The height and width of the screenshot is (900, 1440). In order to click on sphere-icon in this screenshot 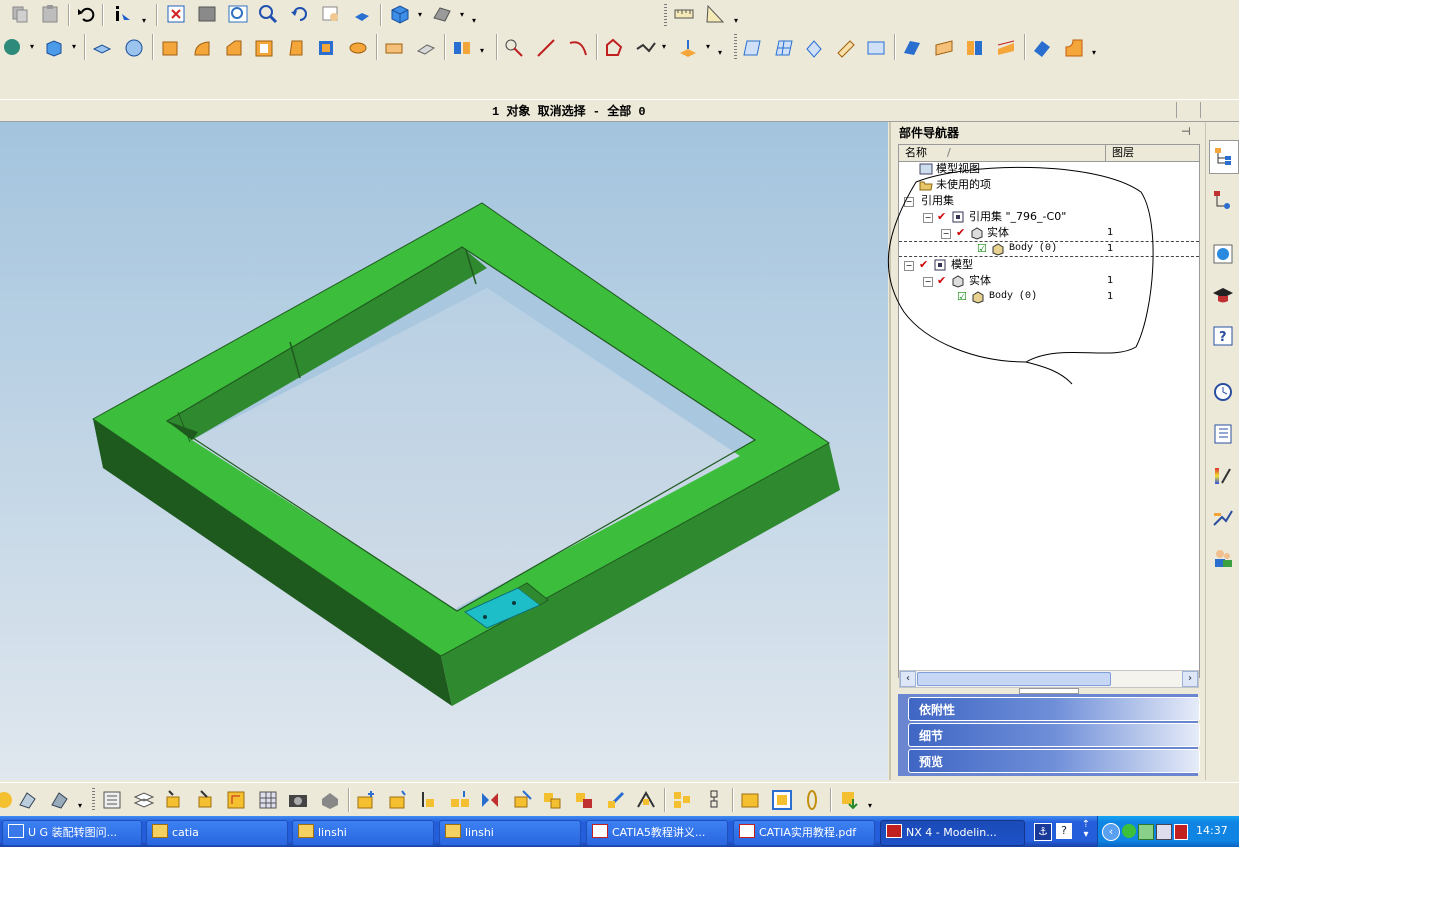, I will do `click(134, 48)`.